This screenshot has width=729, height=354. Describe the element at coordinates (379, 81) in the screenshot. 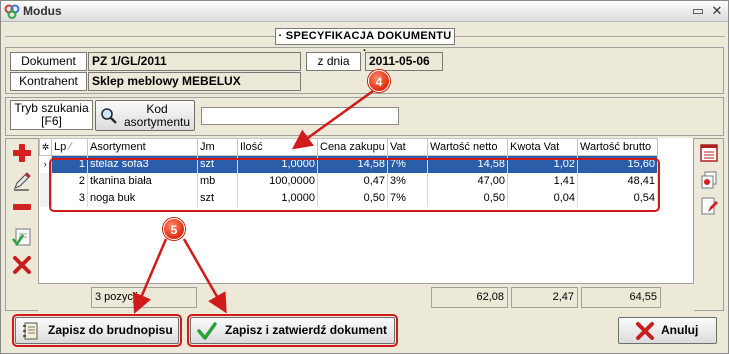

I see `annotation-badge-4: 4` at that location.